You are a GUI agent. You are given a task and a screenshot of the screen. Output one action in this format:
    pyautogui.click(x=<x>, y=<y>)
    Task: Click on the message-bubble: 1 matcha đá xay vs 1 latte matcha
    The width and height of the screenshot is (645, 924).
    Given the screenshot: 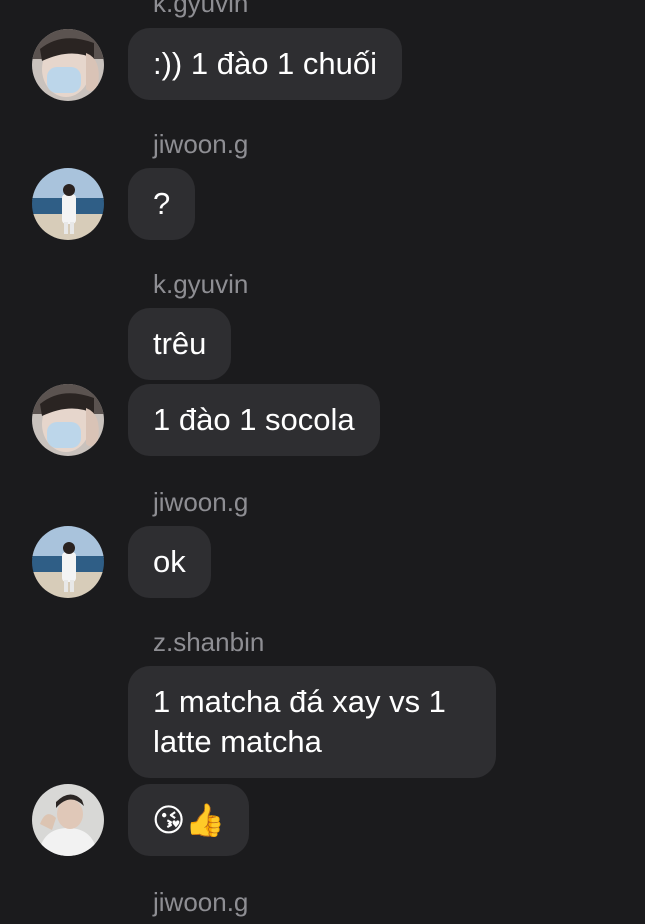 What is the action you would take?
    pyautogui.click(x=312, y=722)
    